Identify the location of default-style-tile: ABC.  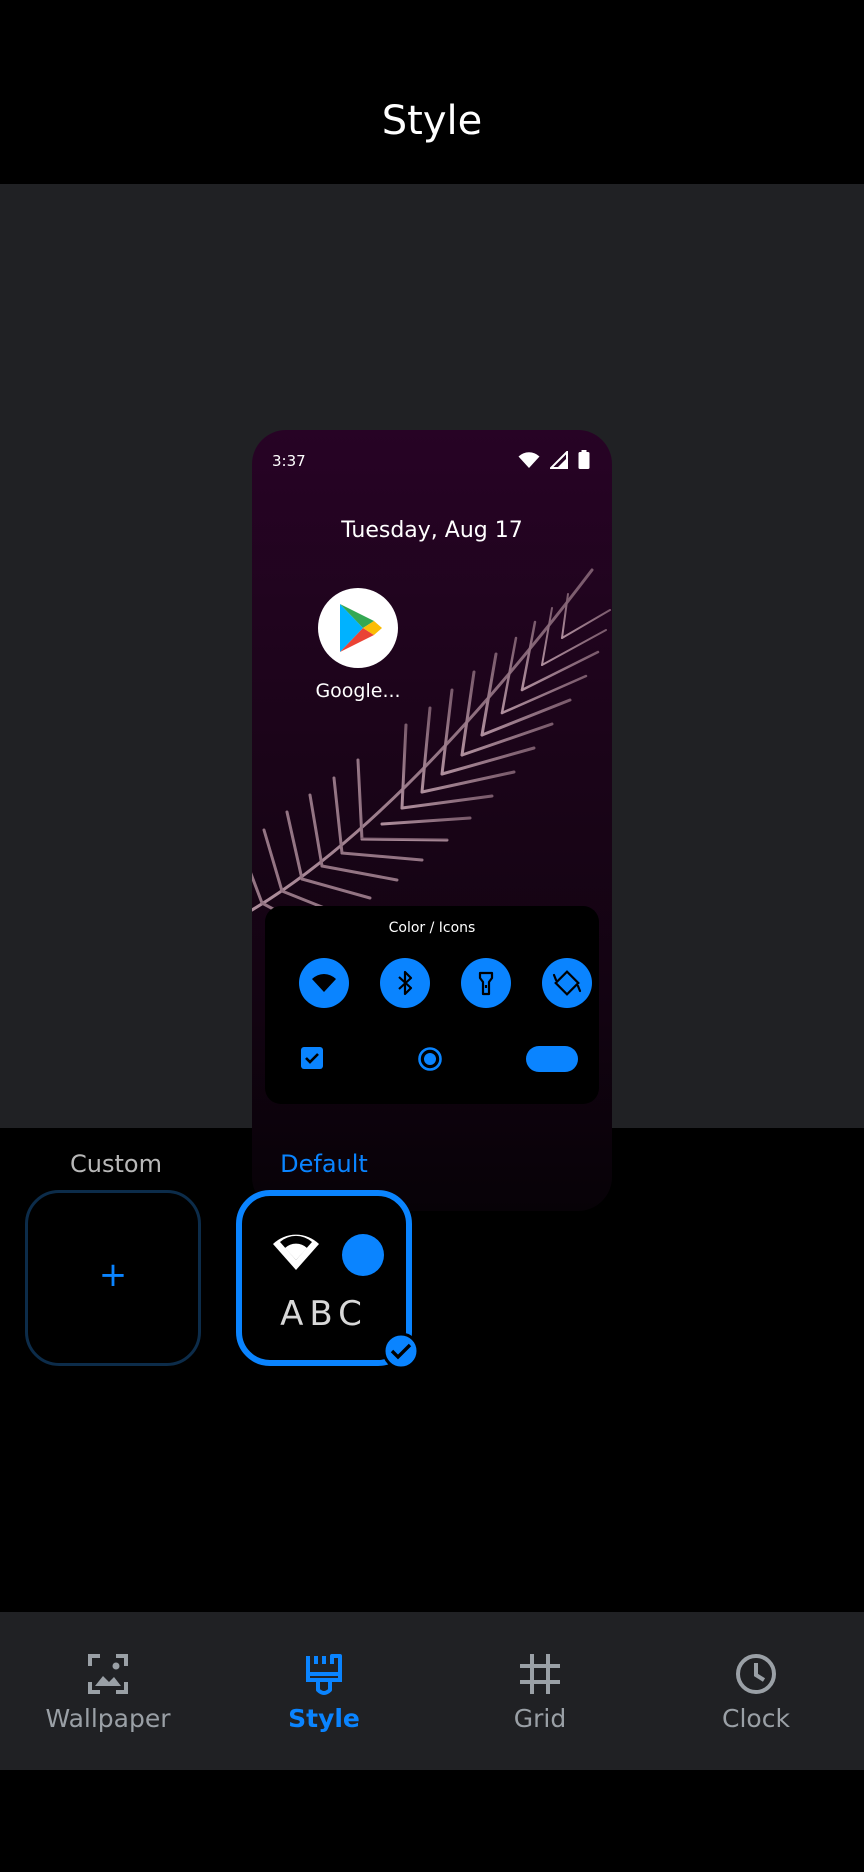
(328, 1280).